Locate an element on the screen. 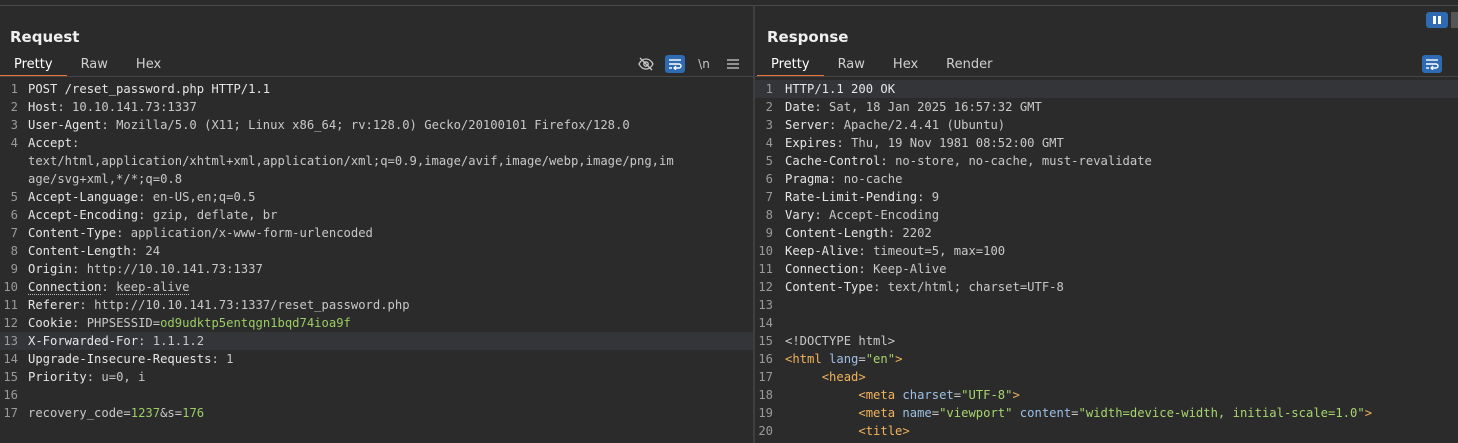 The height and width of the screenshot is (443, 1458). header-value: recovery_code= is located at coordinates (79, 413).